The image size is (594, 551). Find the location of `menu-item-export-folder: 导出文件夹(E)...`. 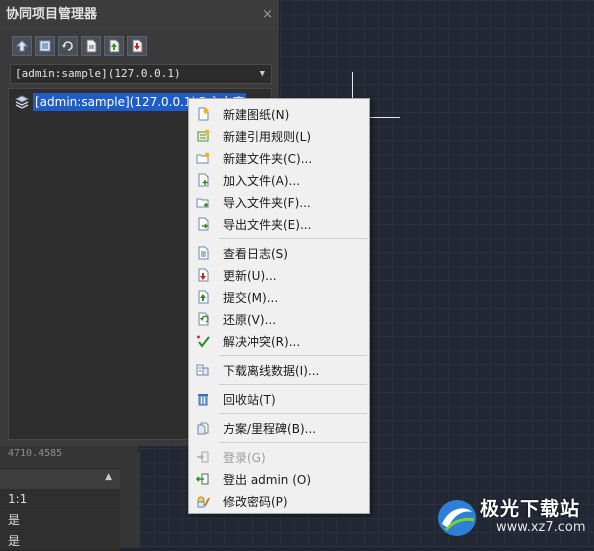

menu-item-export-folder: 导出文件夹(E)... is located at coordinates (279, 224).